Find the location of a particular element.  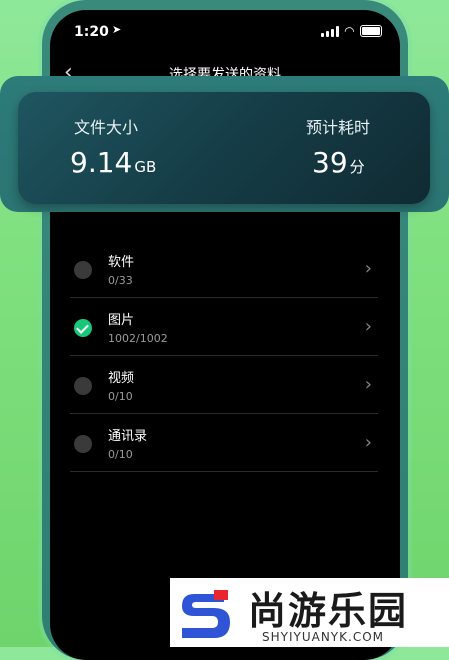

list-item-software: 软件 0/33 › is located at coordinates (224, 269).